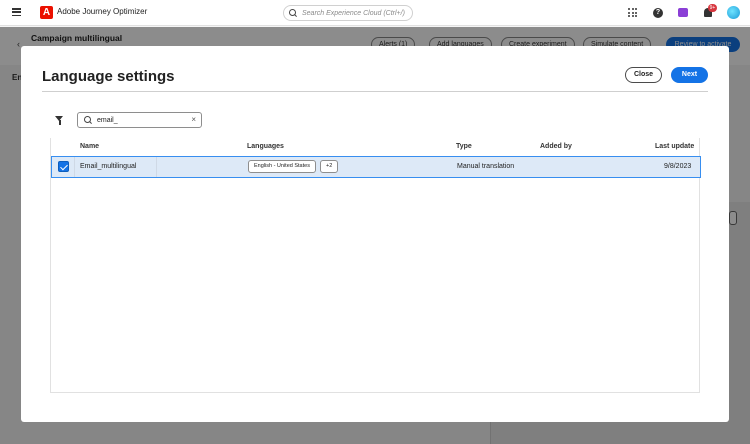  What do you see at coordinates (193, 120) in the screenshot?
I see `clear-search-icon: ×` at bounding box center [193, 120].